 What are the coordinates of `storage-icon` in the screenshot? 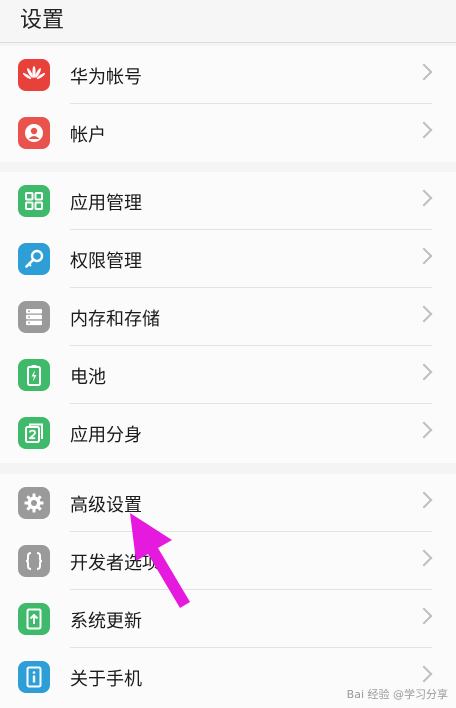 It's located at (34, 317).